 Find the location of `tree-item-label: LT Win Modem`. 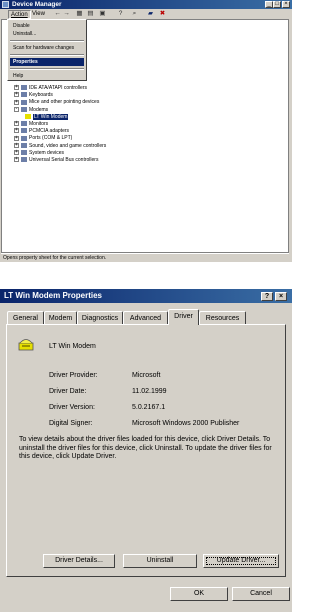

tree-item-label: LT Win Modem is located at coordinates (51, 116).